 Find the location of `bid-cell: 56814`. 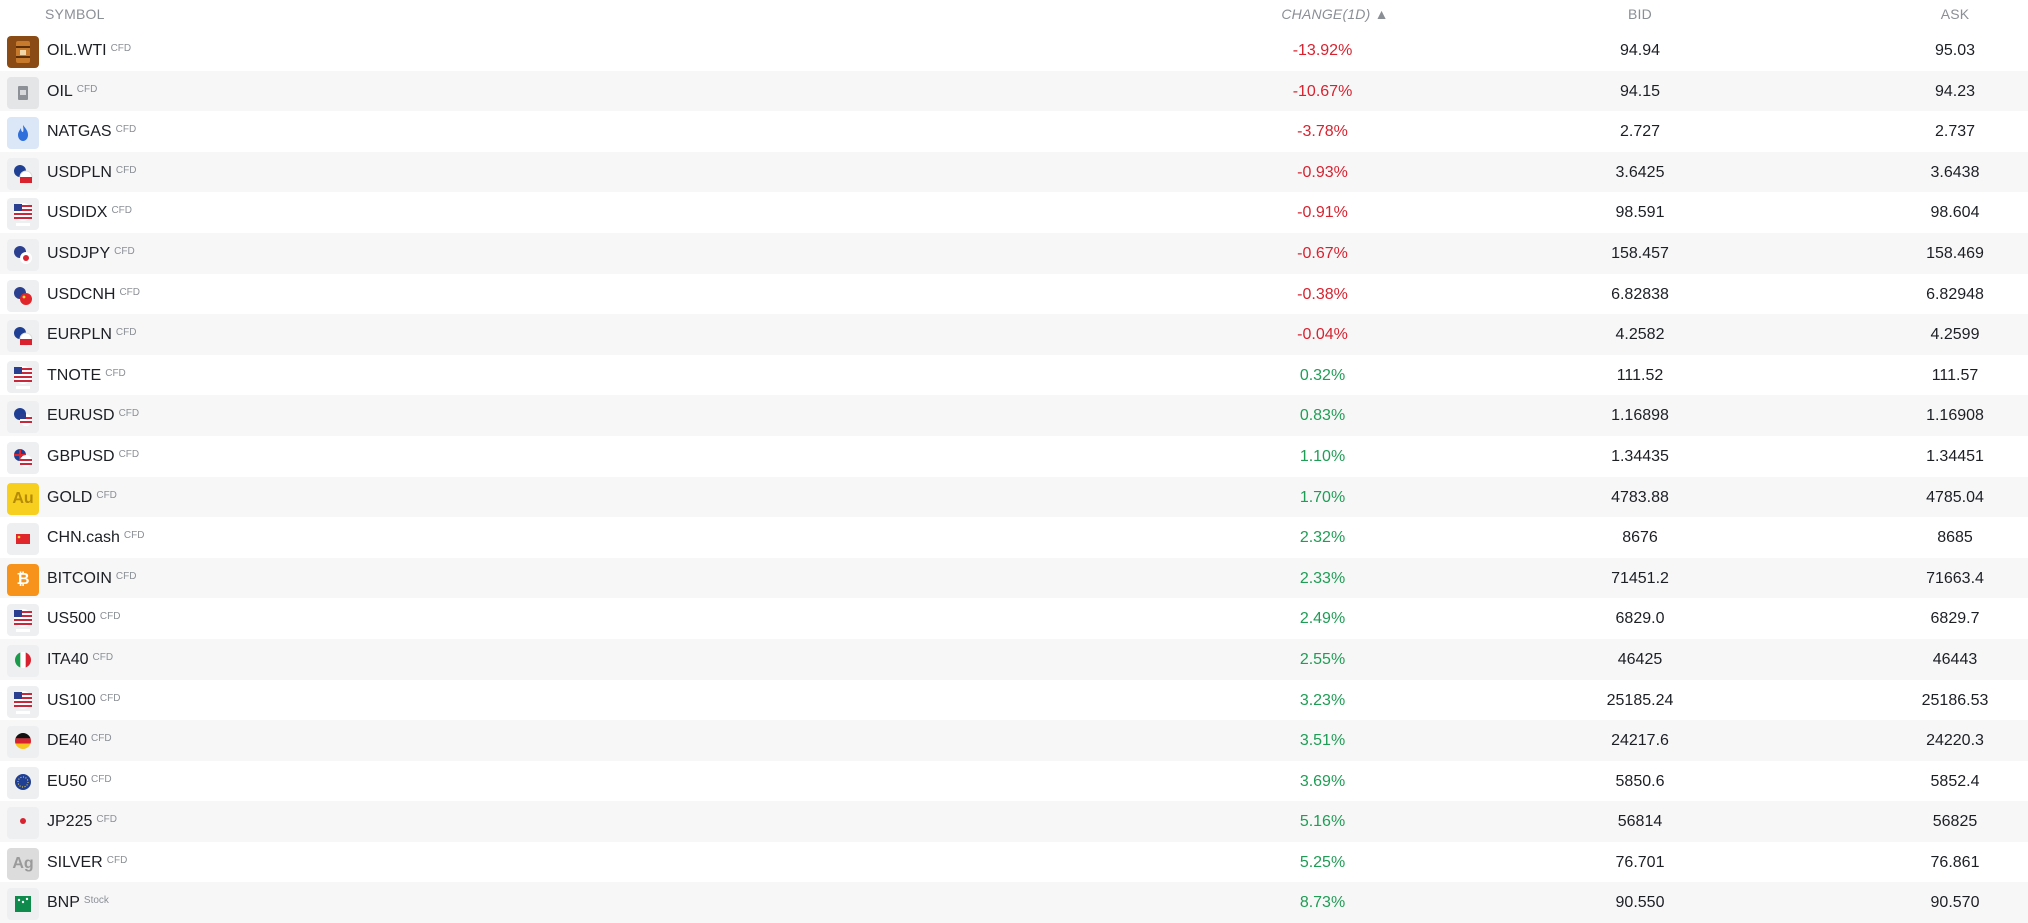

bid-cell: 56814 is located at coordinates (1640, 822).